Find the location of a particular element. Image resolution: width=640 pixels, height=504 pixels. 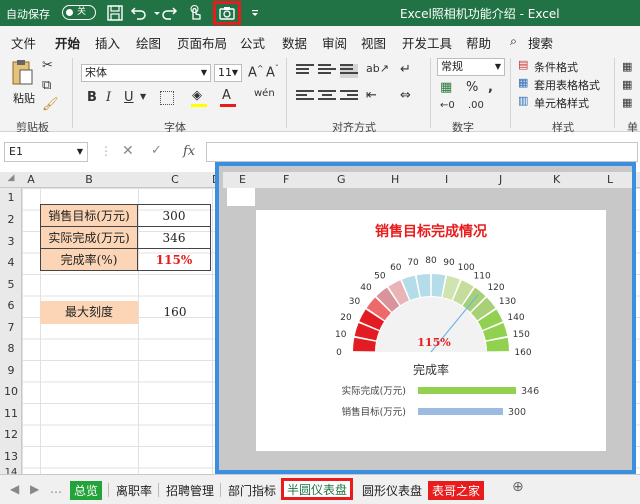

row-header-9: 9 is located at coordinates (11, 370).